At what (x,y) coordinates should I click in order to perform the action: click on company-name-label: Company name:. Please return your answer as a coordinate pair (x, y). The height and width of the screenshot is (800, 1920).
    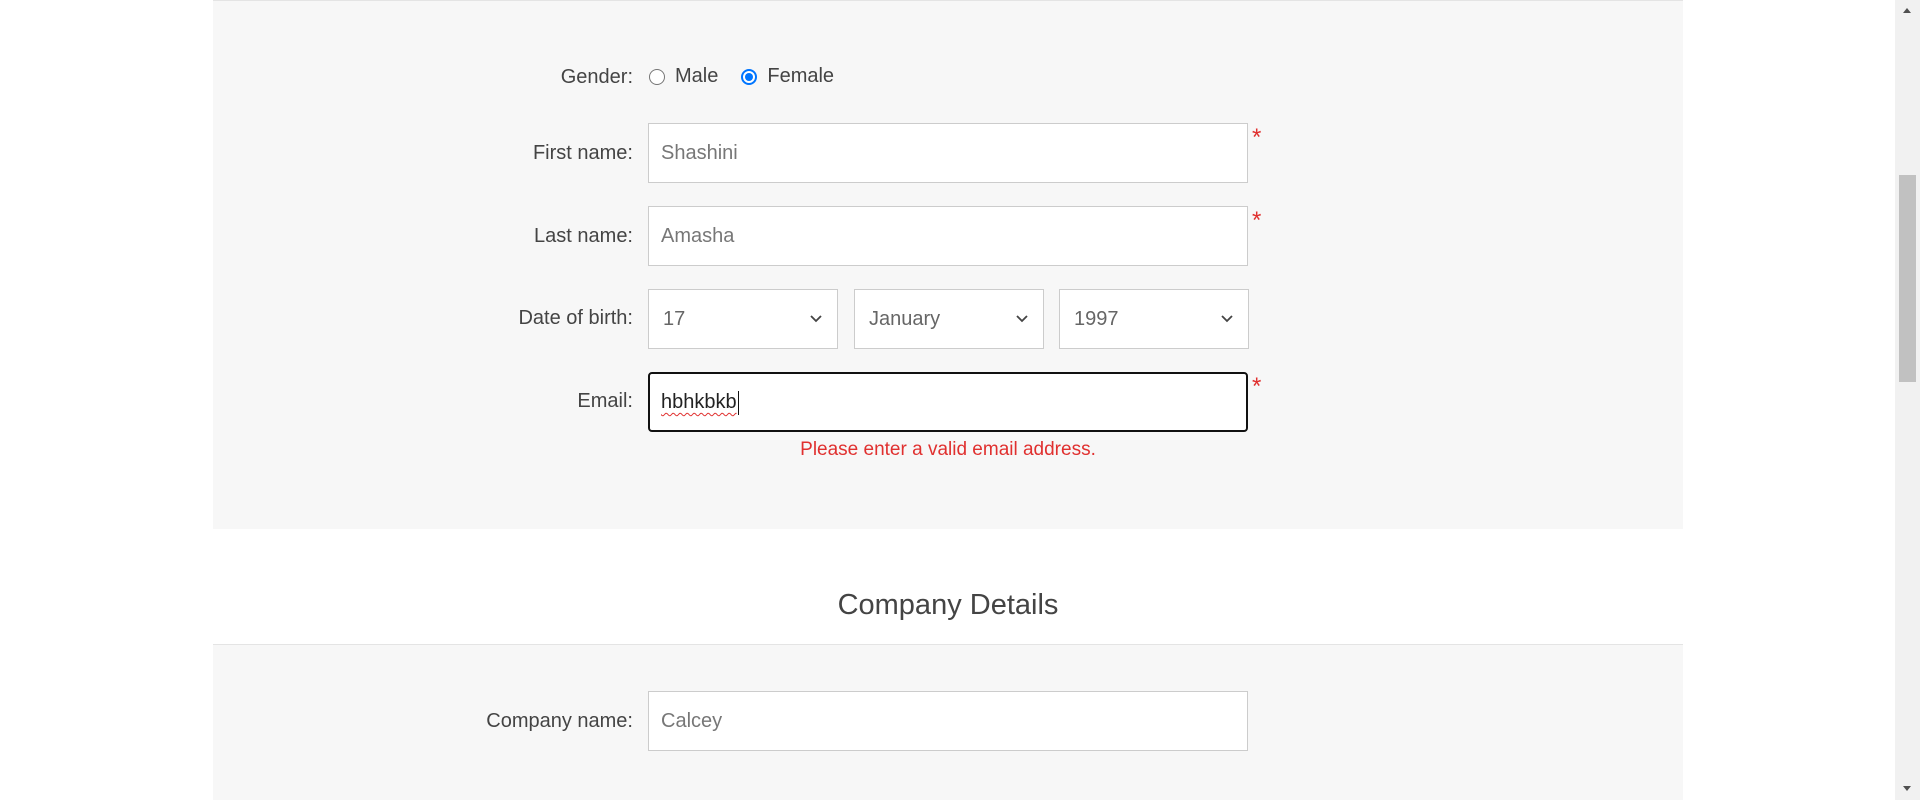
    Looking at the image, I should click on (559, 721).